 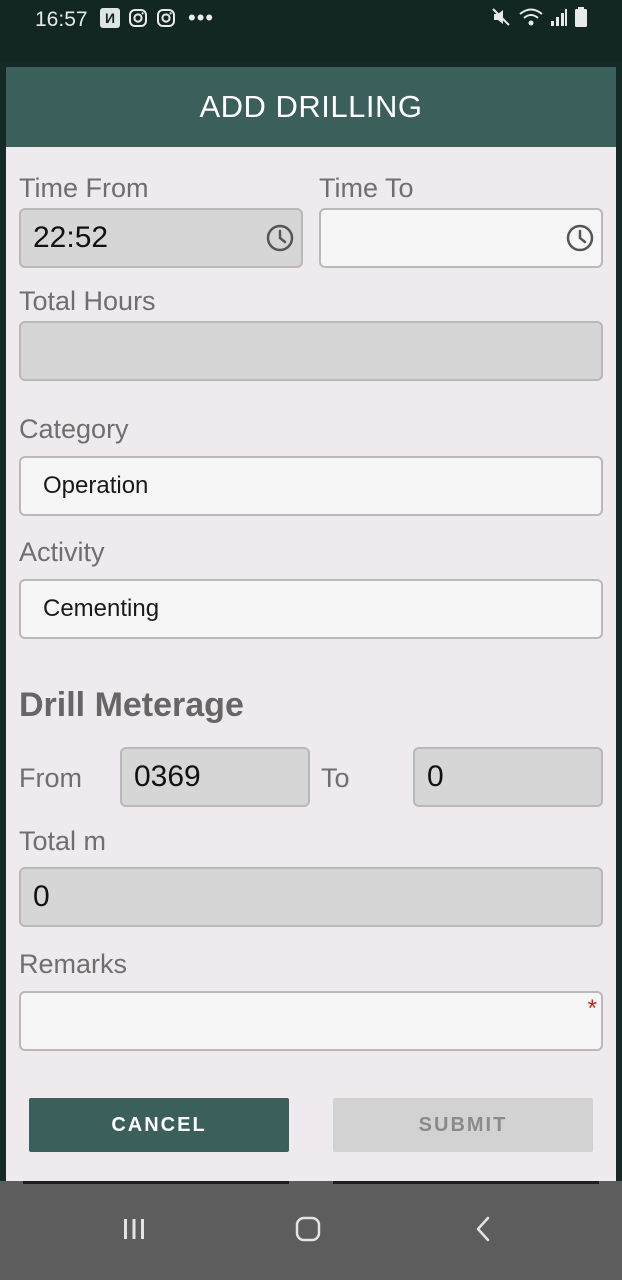 I want to click on total-m-value: 0, so click(x=41, y=896).